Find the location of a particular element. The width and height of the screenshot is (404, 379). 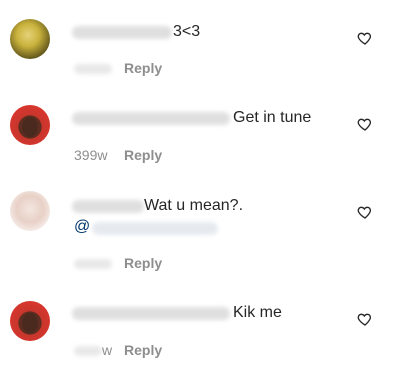

timestamp: 399w is located at coordinates (91, 155).